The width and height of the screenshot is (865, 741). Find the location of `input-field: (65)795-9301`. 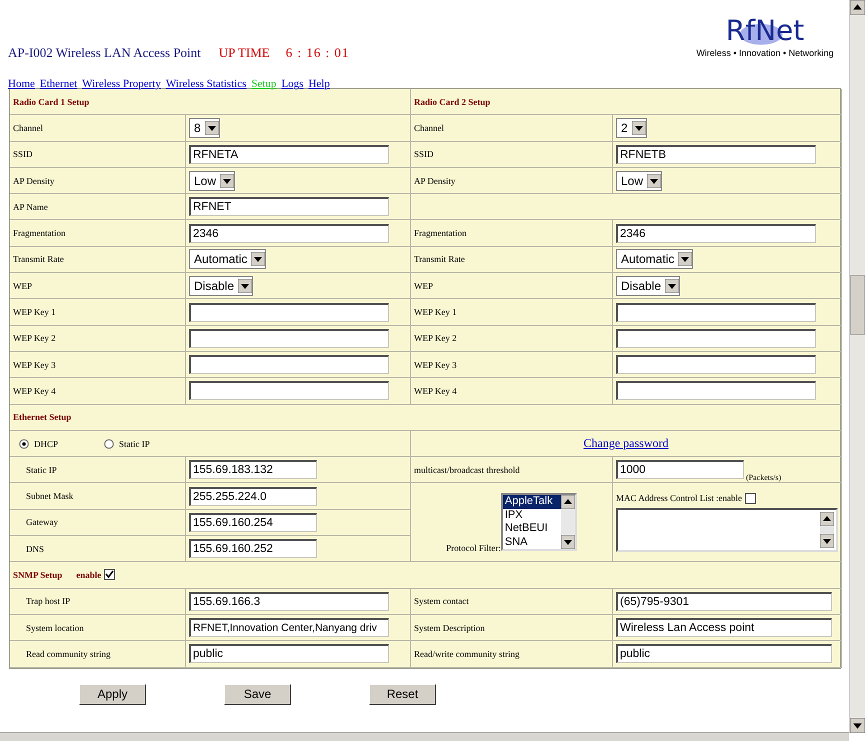

input-field: (65)795-9301 is located at coordinates (724, 601).